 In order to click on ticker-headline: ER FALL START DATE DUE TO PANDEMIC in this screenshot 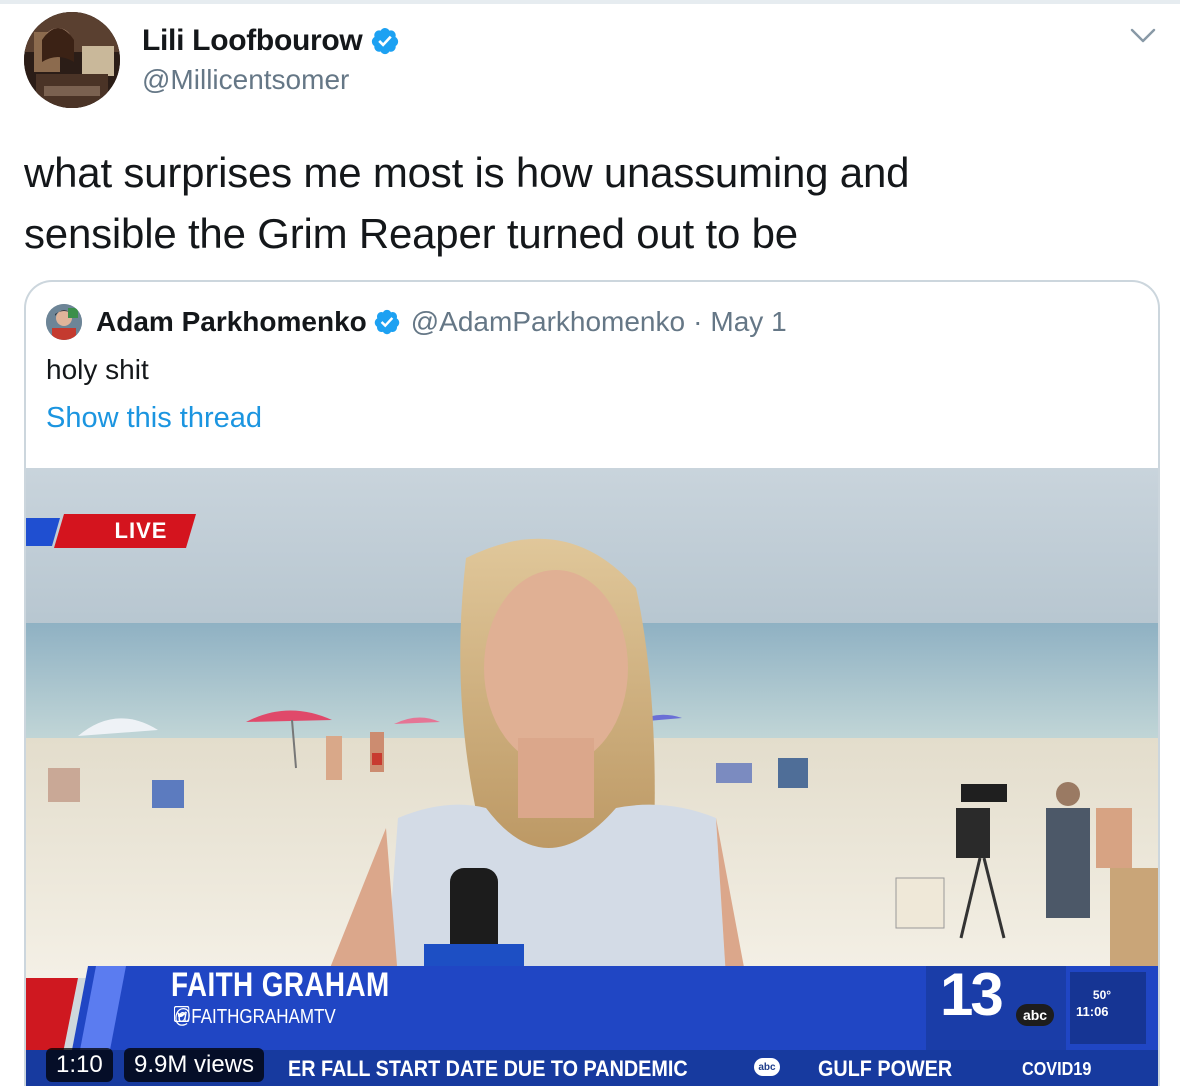, I will do `click(488, 1068)`.